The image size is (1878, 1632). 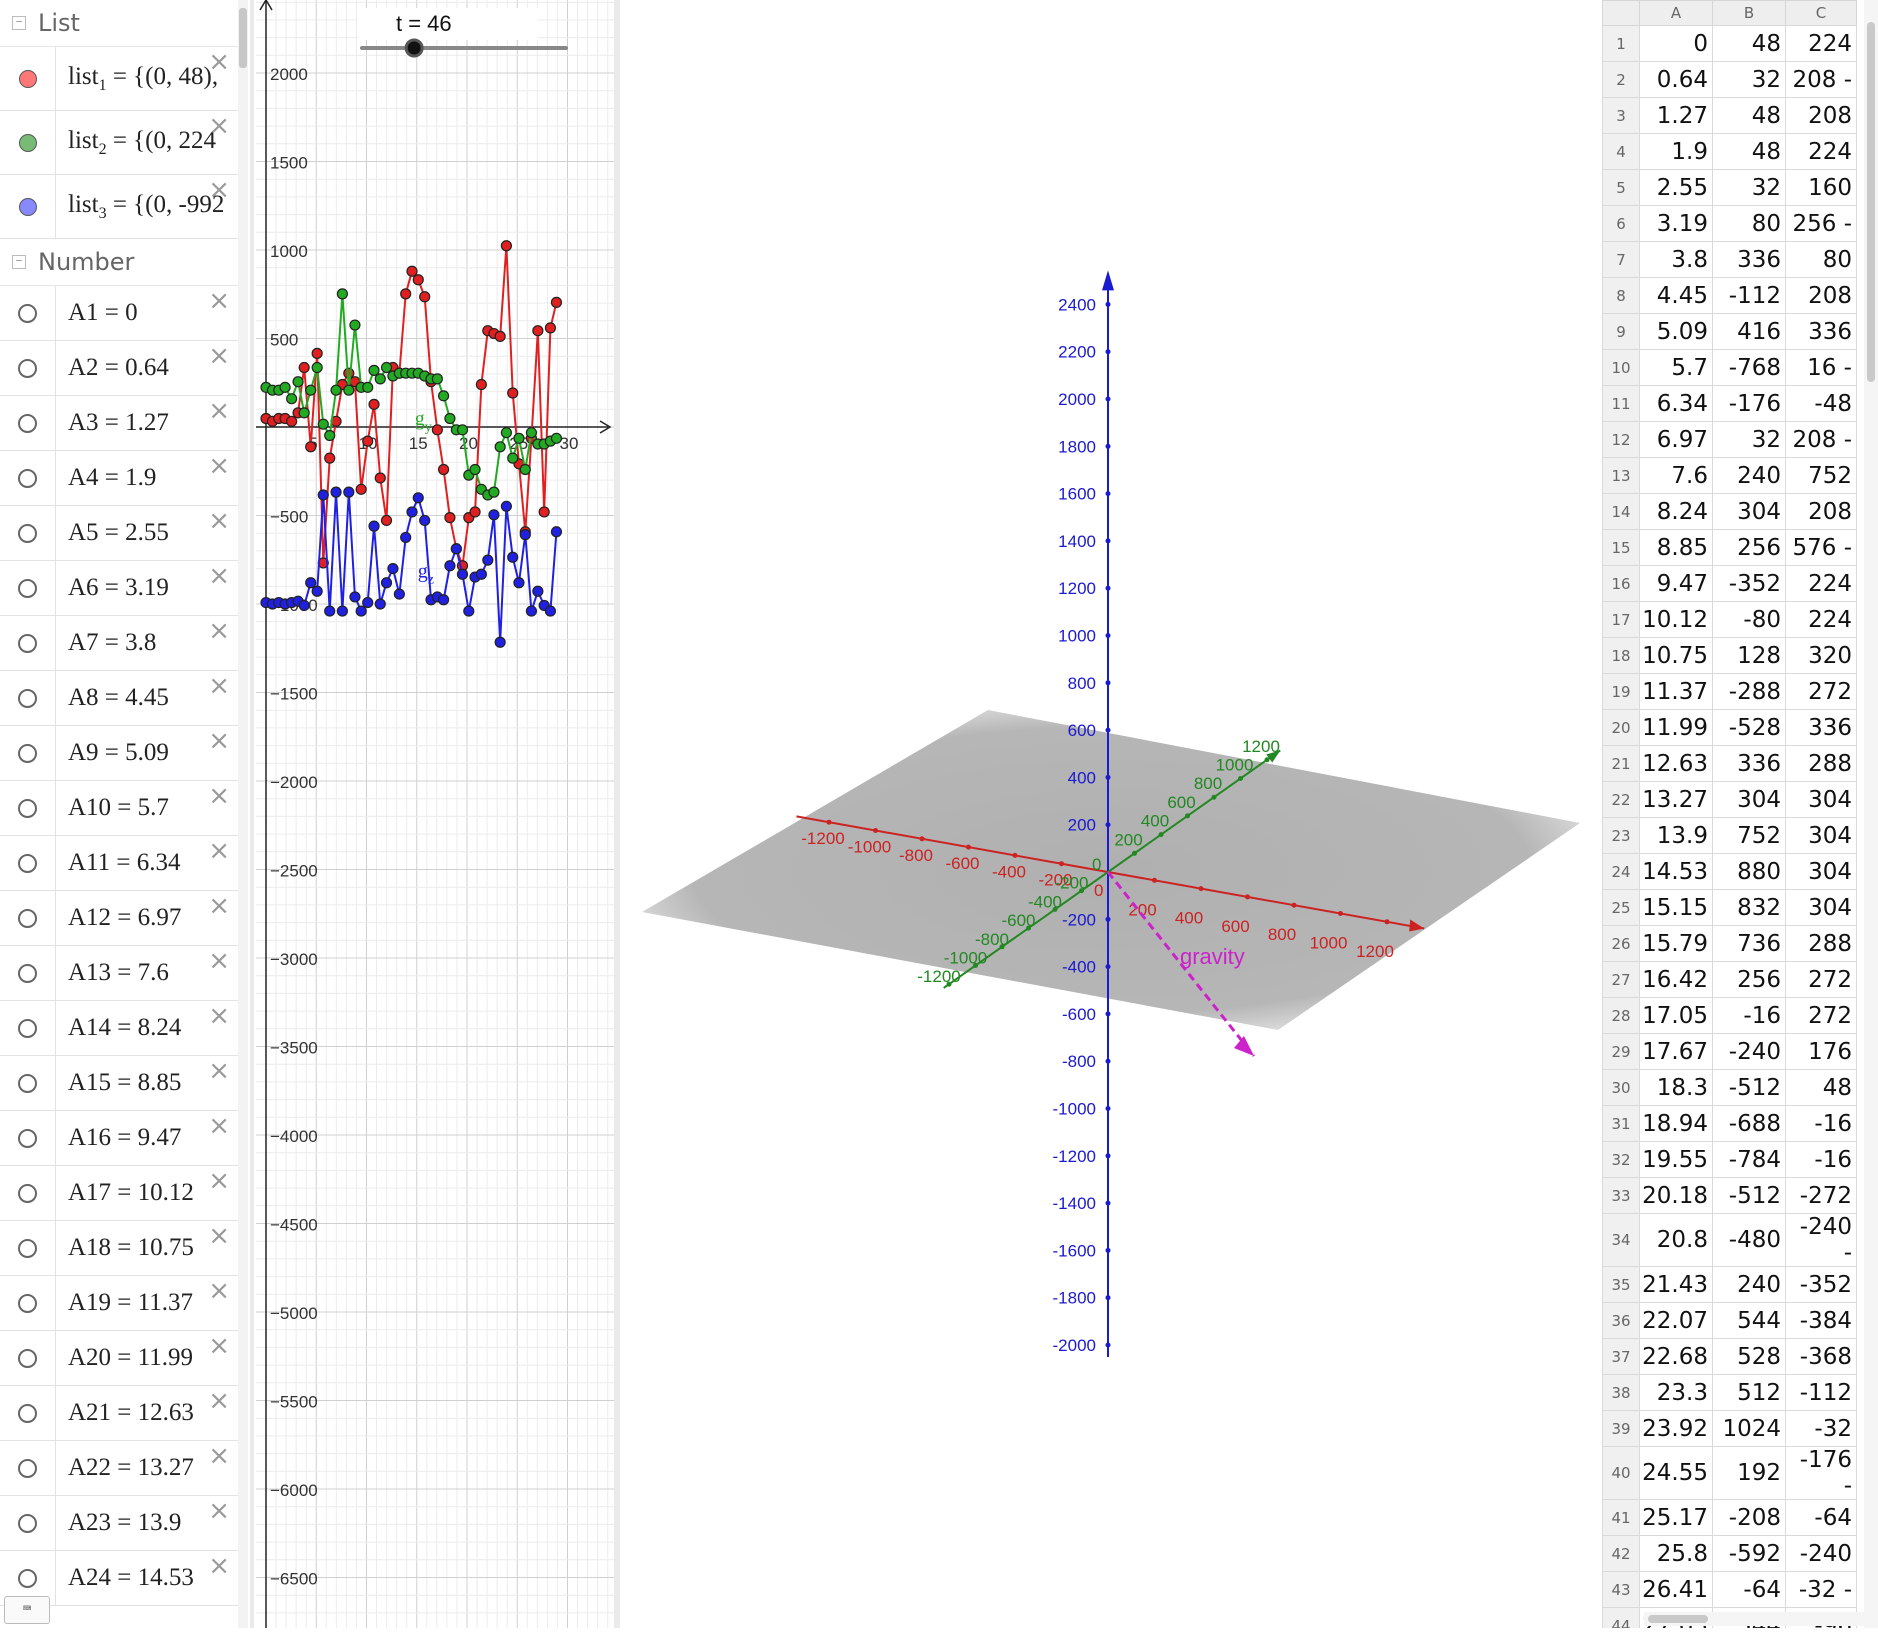 What do you see at coordinates (1621, 1195) in the screenshot?
I see `row-header: 33` at bounding box center [1621, 1195].